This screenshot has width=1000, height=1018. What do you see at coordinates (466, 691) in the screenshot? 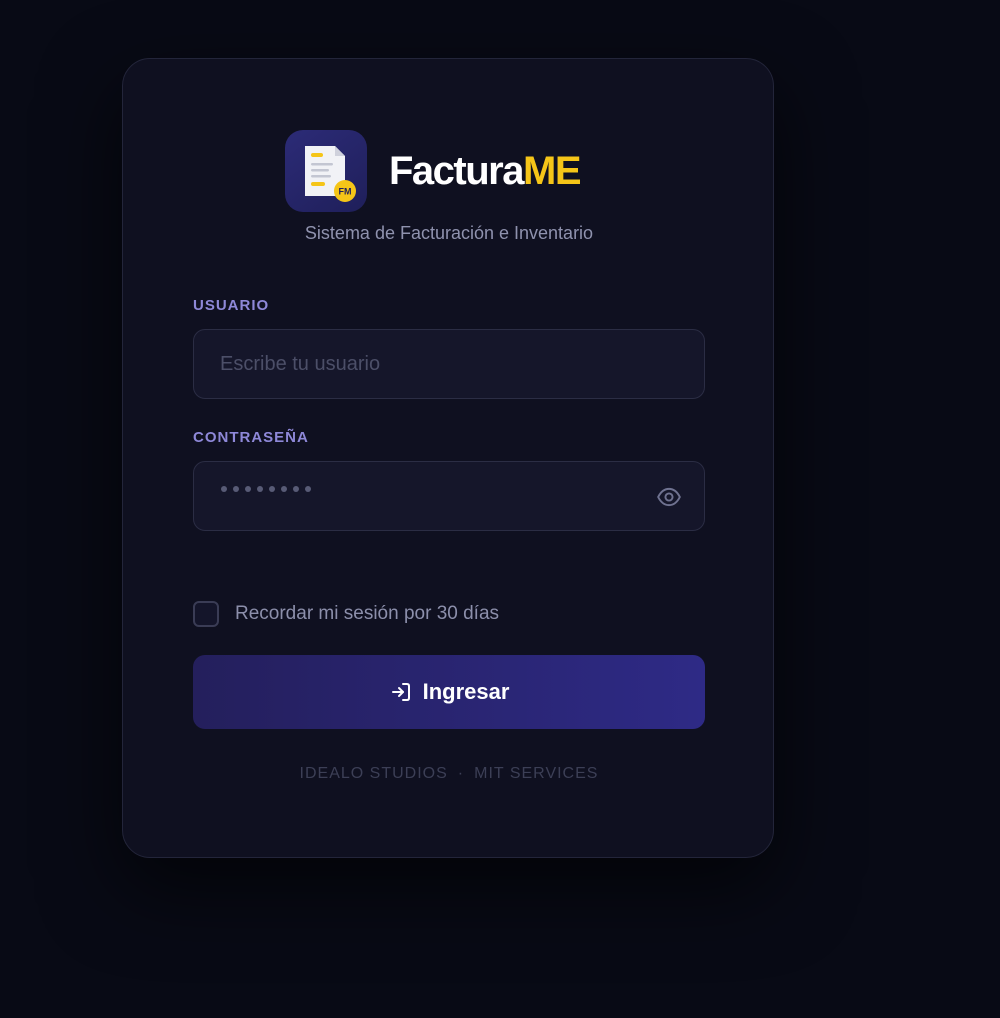
I see `login-button-label: Ingresar` at bounding box center [466, 691].